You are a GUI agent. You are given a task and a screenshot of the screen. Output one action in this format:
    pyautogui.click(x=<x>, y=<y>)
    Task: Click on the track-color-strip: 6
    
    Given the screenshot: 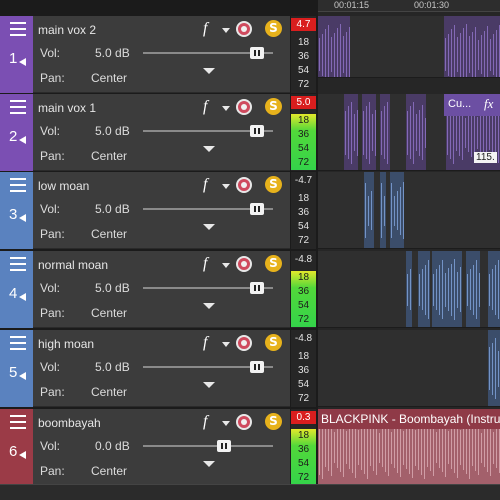 What is the action you would take?
    pyautogui.click(x=16, y=447)
    